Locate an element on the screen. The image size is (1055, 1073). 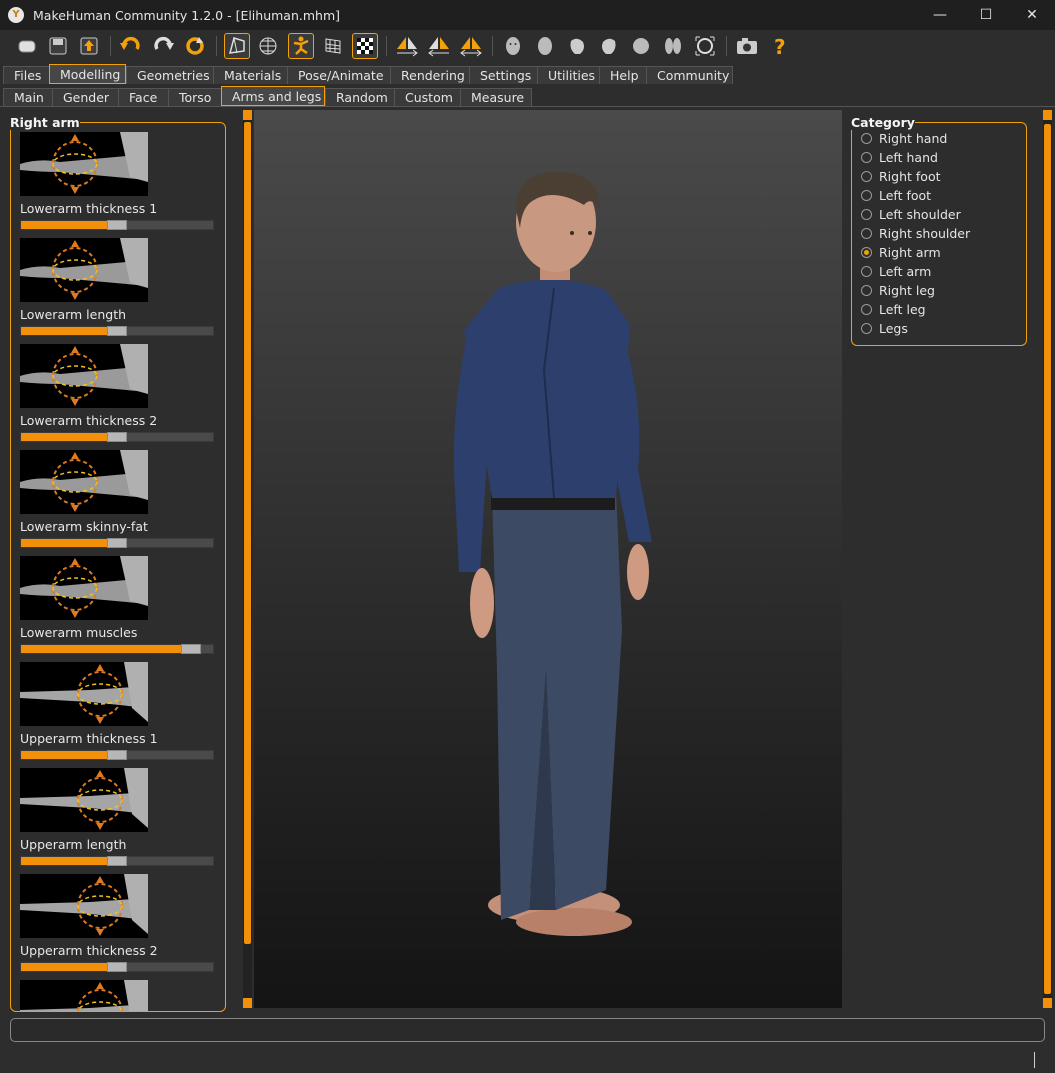
right-view-icon is located at coordinates (609, 46).